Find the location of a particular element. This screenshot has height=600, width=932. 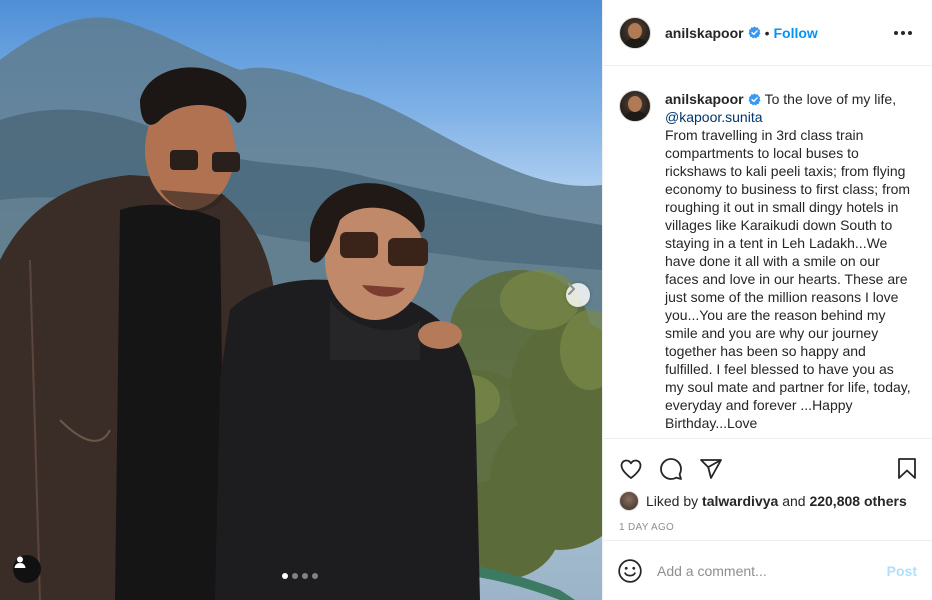

header-username: anilskapoor is located at coordinates (704, 33).